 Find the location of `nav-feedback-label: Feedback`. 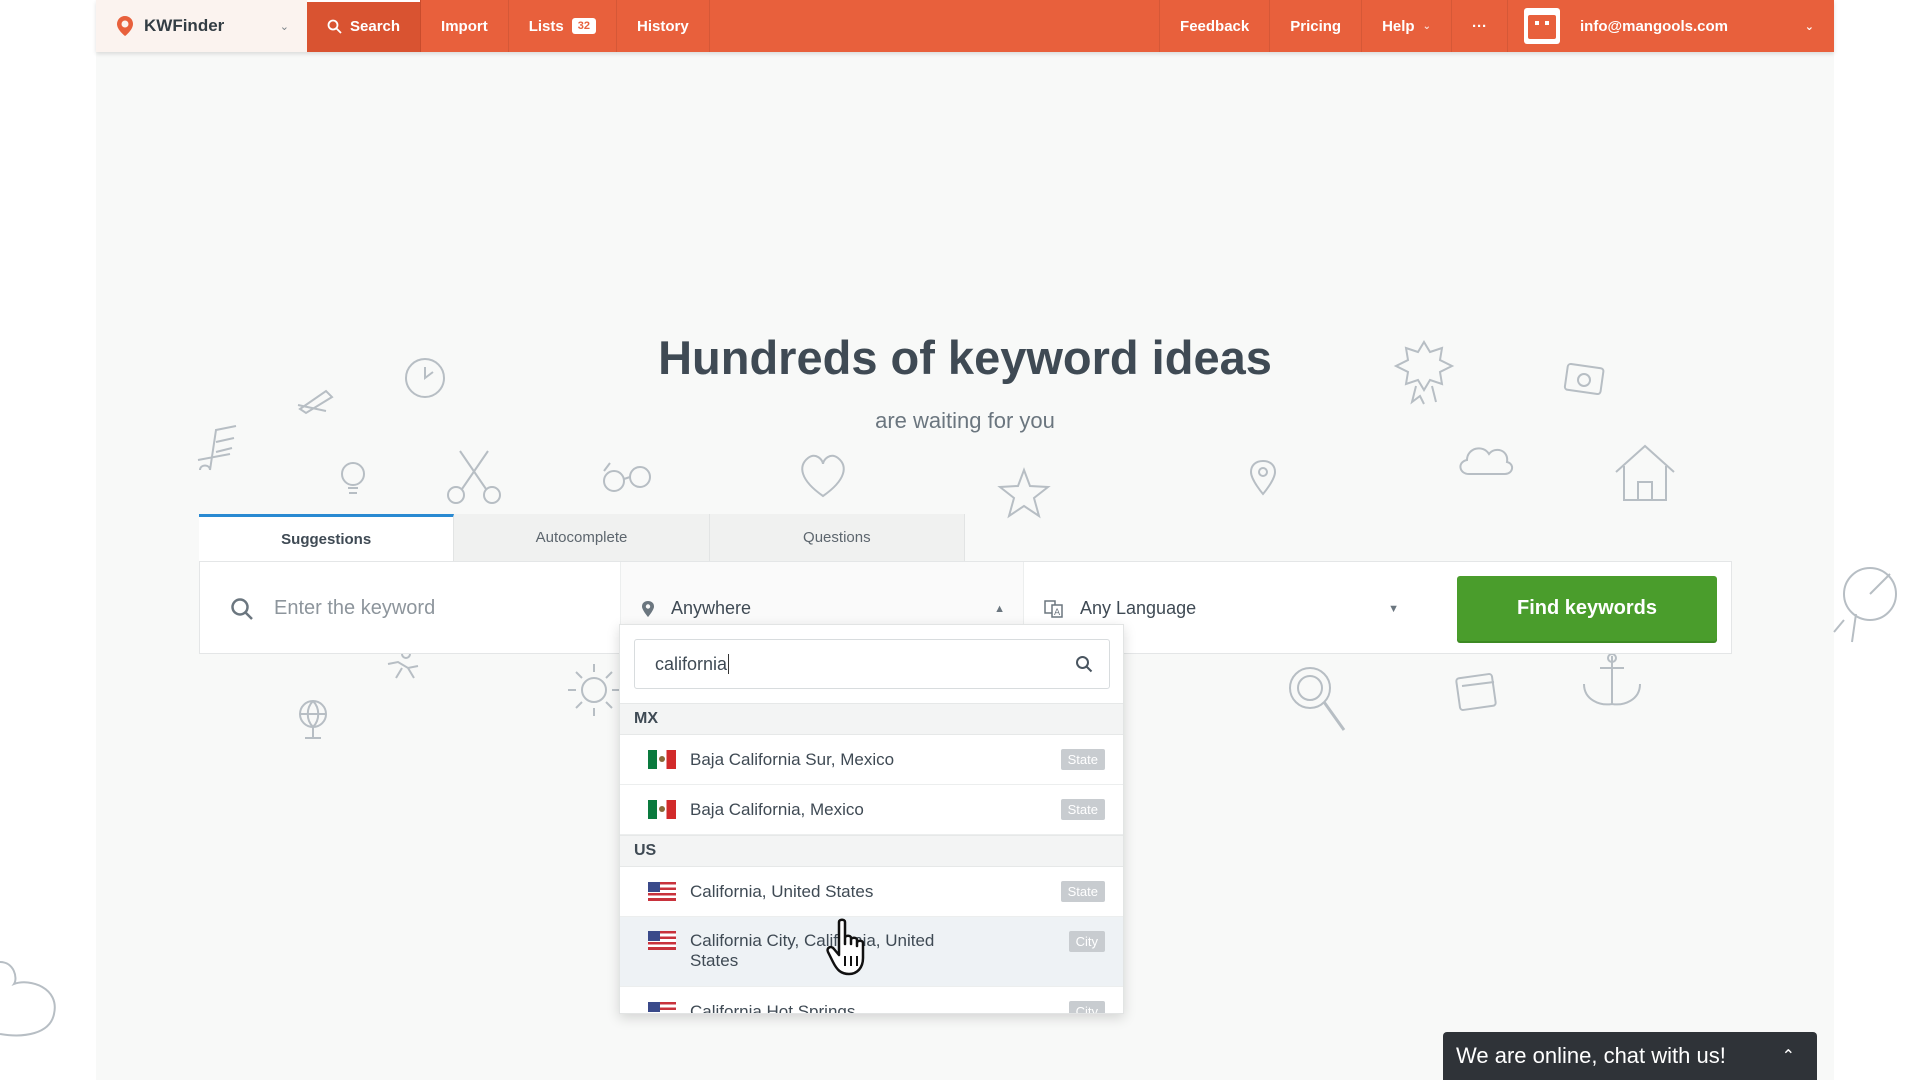

nav-feedback-label: Feedback is located at coordinates (1215, 26).